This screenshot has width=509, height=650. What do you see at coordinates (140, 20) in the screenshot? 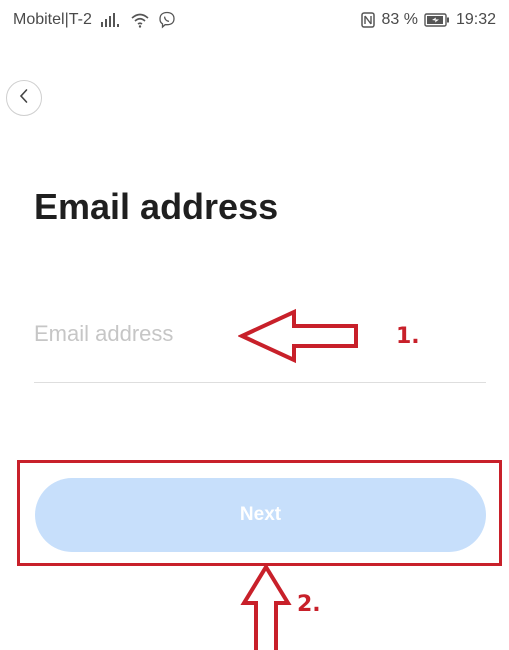
I see `wifi-icon` at bounding box center [140, 20].